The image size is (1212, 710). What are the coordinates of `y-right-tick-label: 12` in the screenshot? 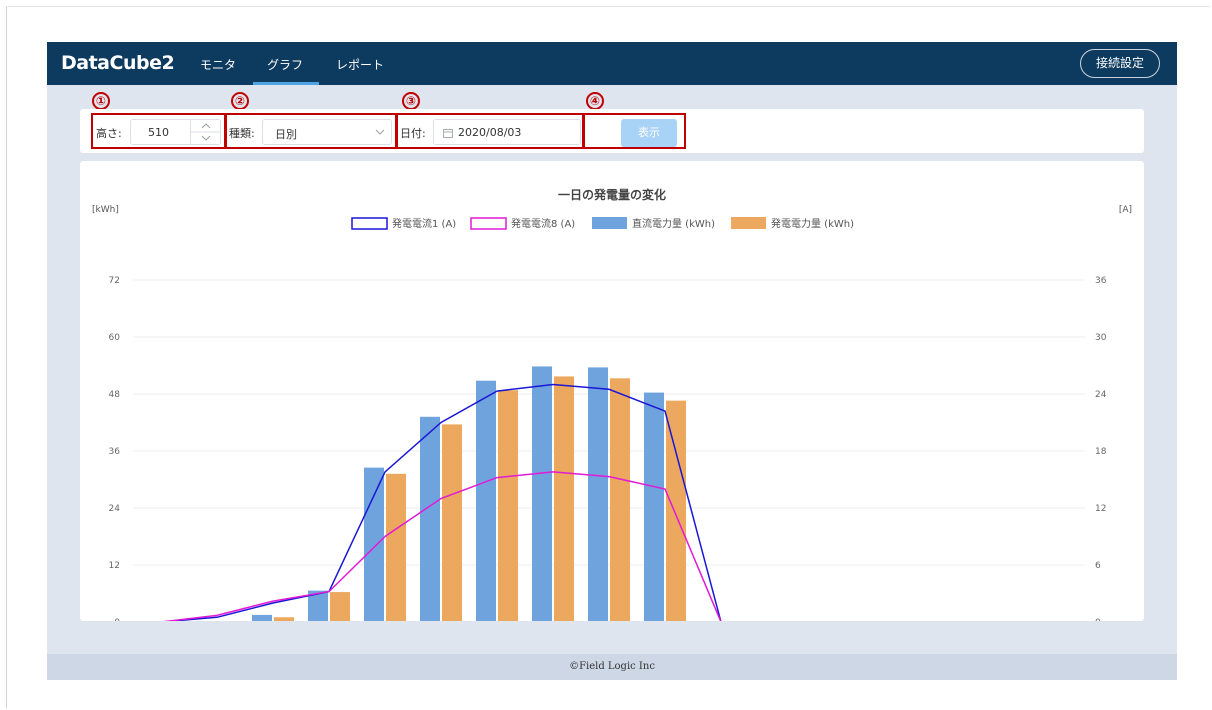 It's located at (1100, 509).